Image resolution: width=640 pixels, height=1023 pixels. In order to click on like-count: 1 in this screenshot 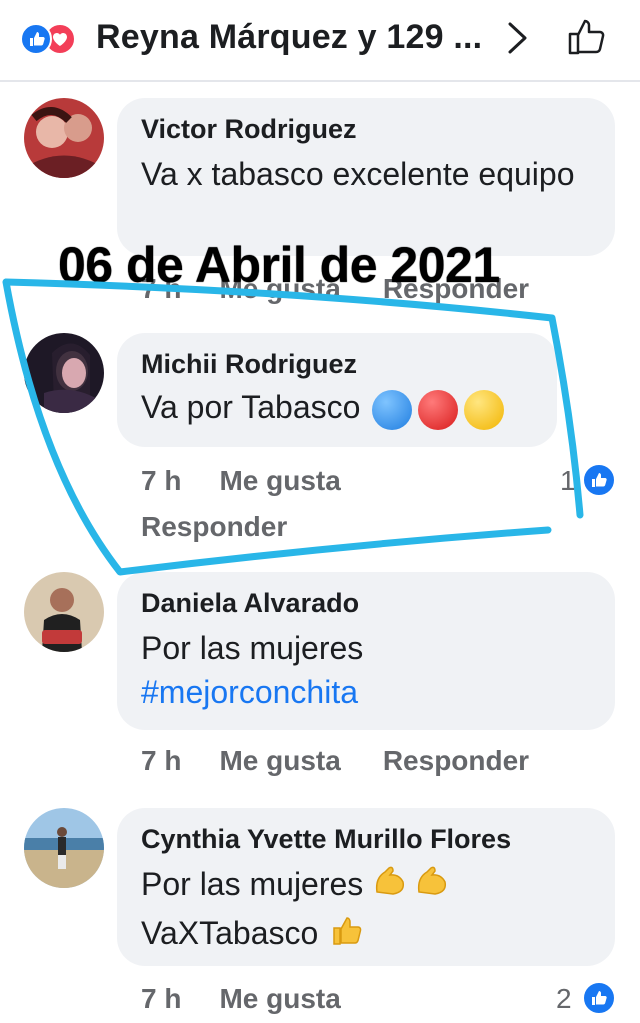, I will do `click(568, 480)`.